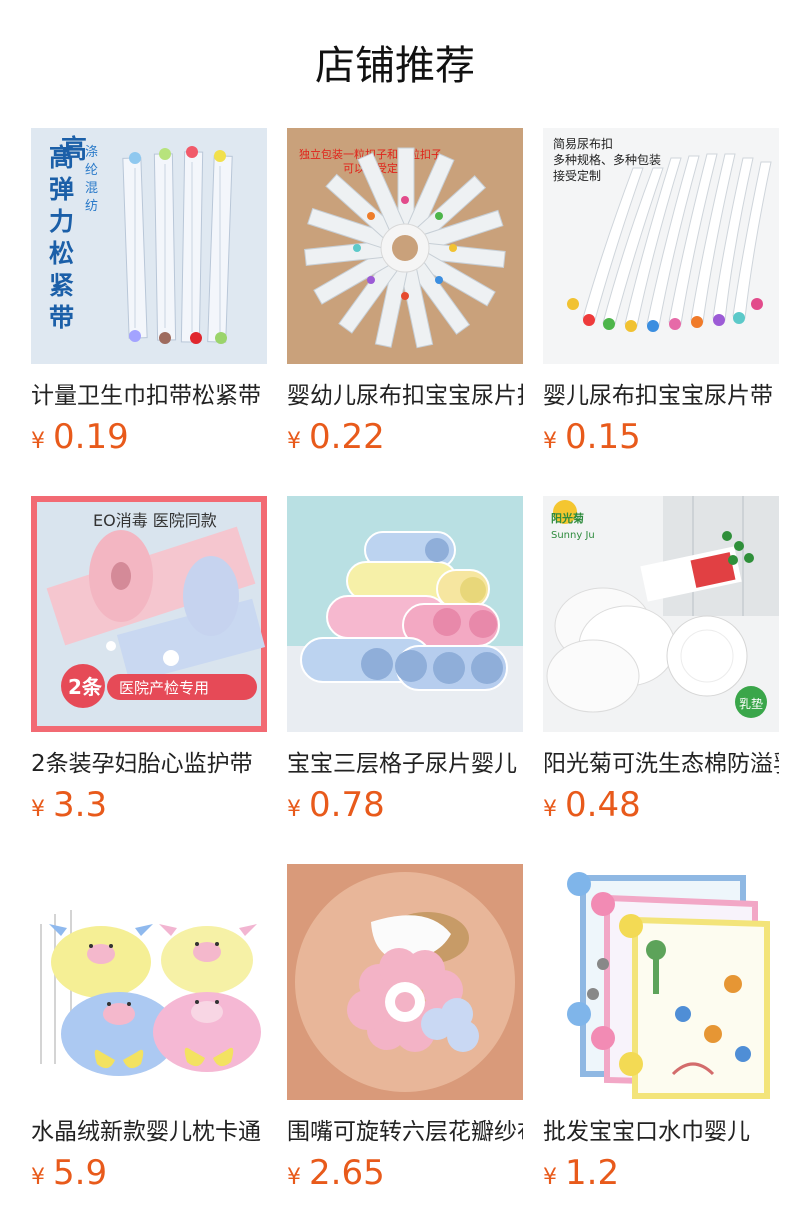 This screenshot has width=790, height=1232. What do you see at coordinates (751, 703) in the screenshot?
I see `svg-text: 乳垫` at bounding box center [751, 703].